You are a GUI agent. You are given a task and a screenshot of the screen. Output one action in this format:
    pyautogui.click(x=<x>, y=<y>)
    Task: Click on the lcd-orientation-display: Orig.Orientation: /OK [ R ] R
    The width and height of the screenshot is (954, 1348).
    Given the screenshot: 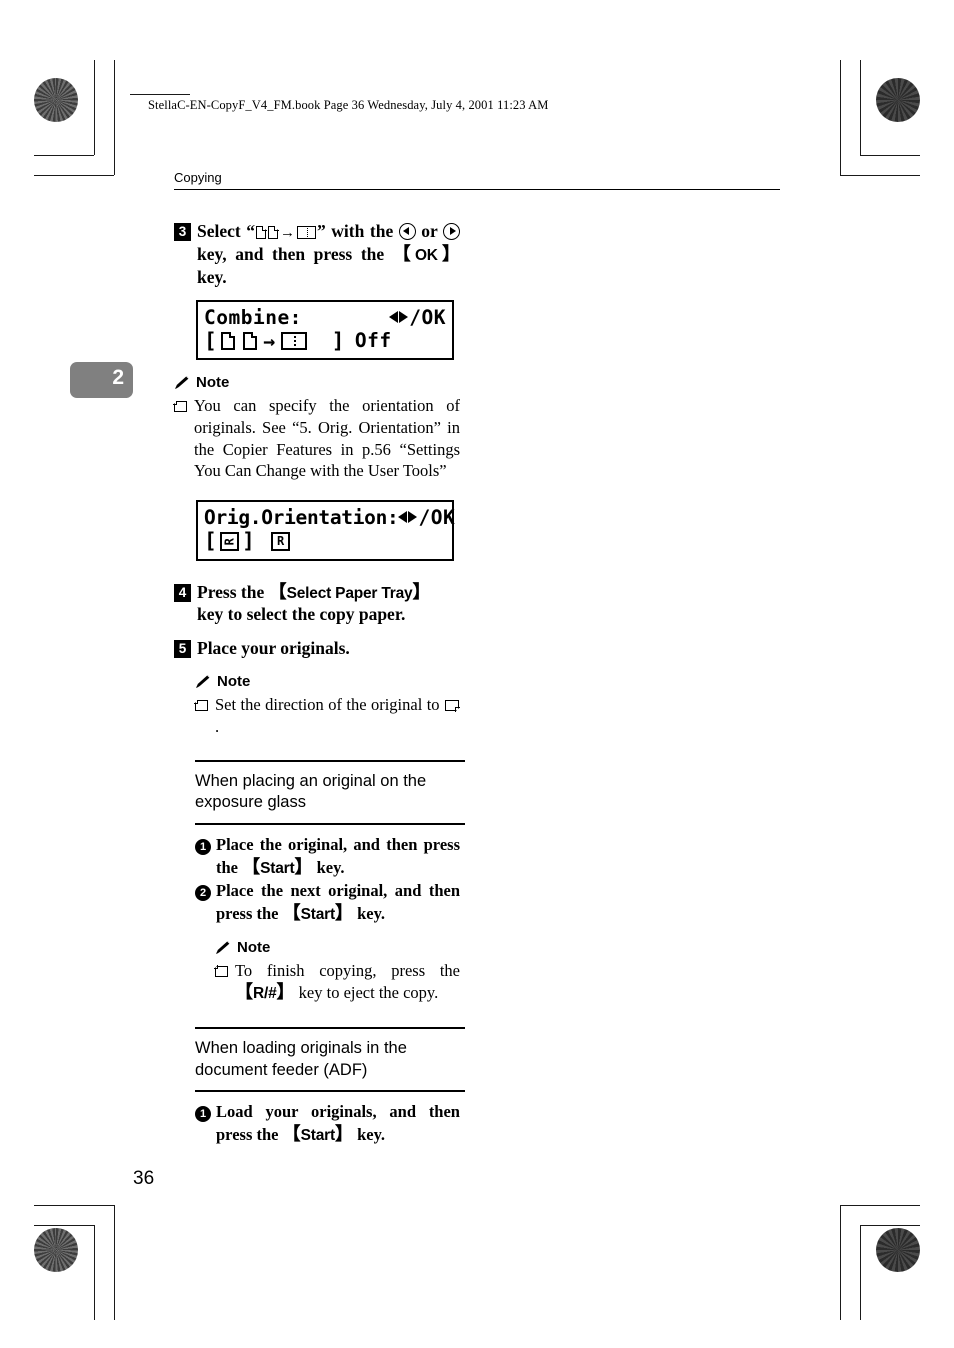 What is the action you would take?
    pyautogui.click(x=325, y=530)
    